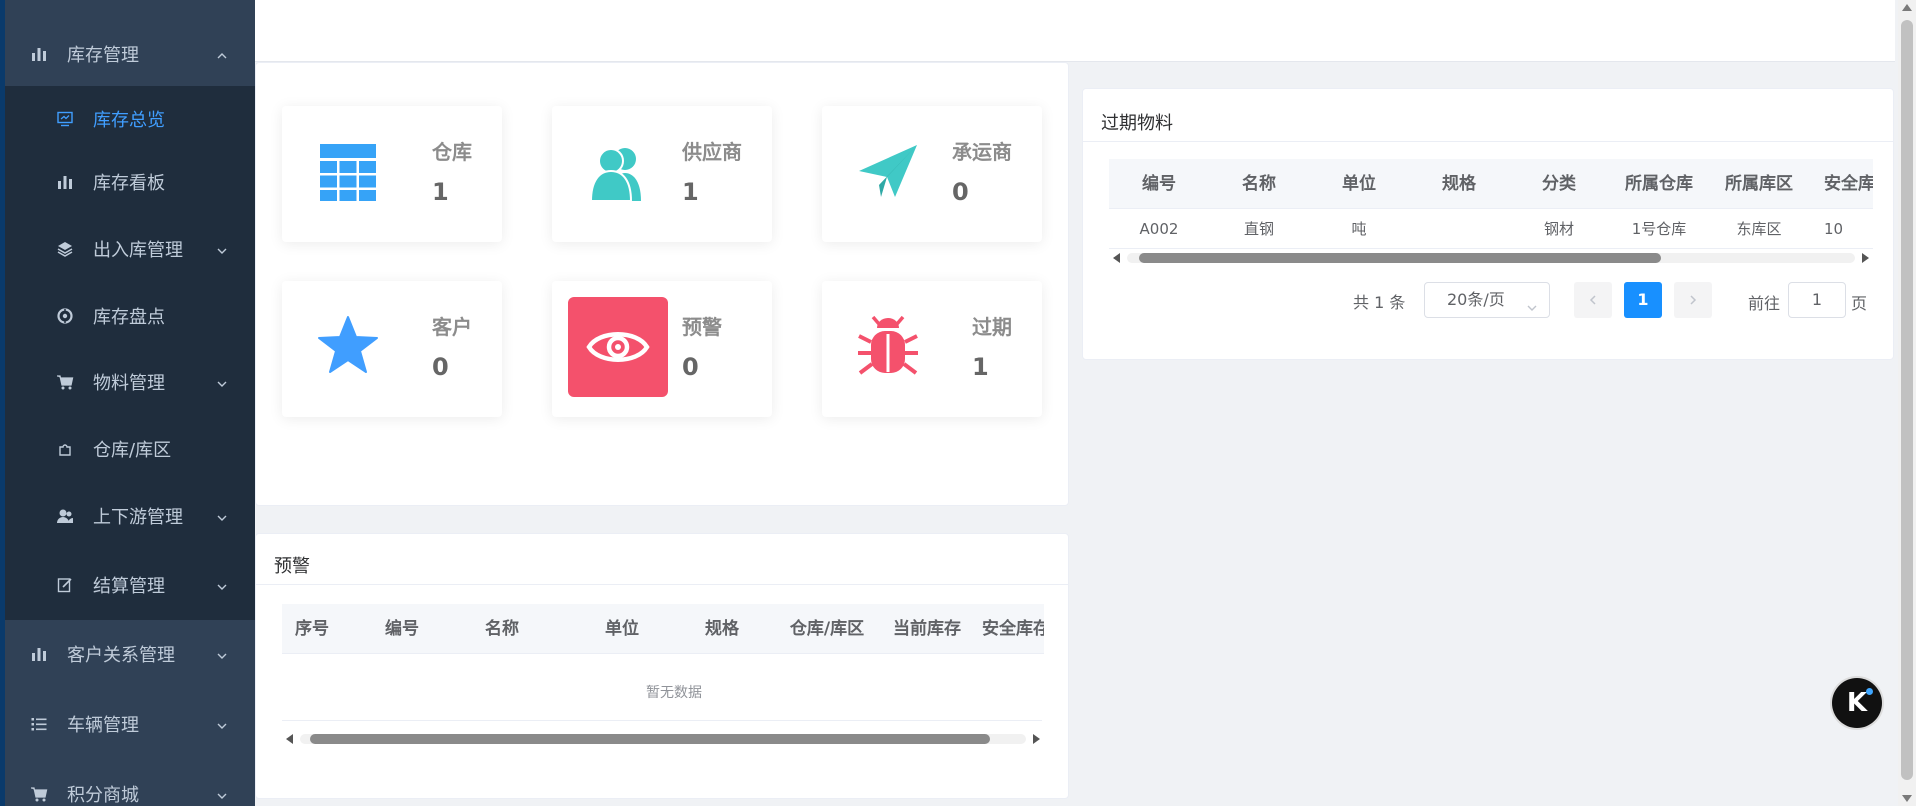  What do you see at coordinates (1907, 798) in the screenshot?
I see `scroll-down-arrow` at bounding box center [1907, 798].